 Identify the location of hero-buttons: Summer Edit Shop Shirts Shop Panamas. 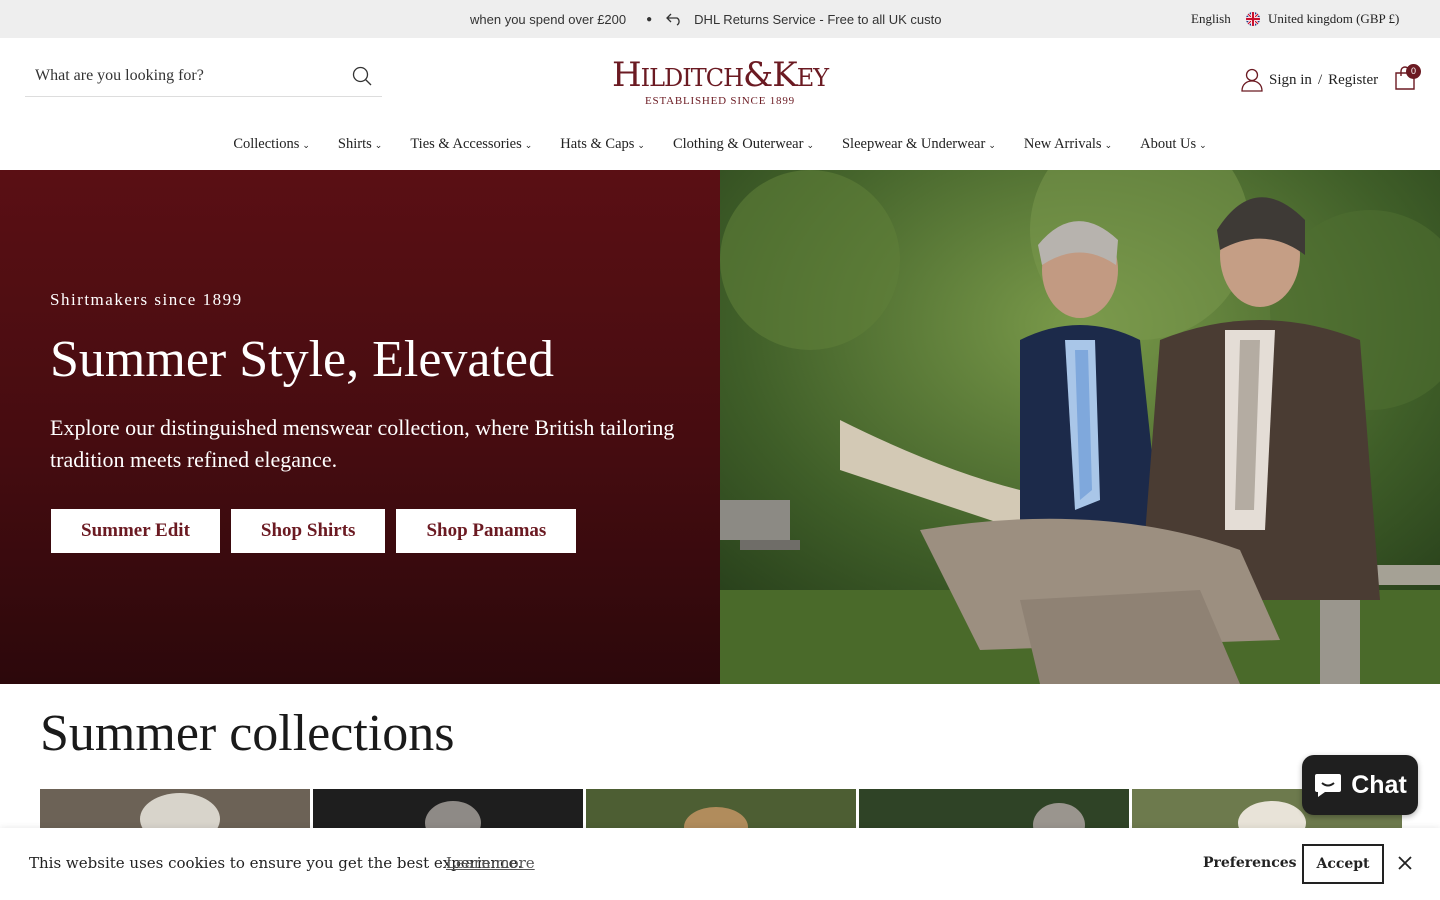
(314, 531).